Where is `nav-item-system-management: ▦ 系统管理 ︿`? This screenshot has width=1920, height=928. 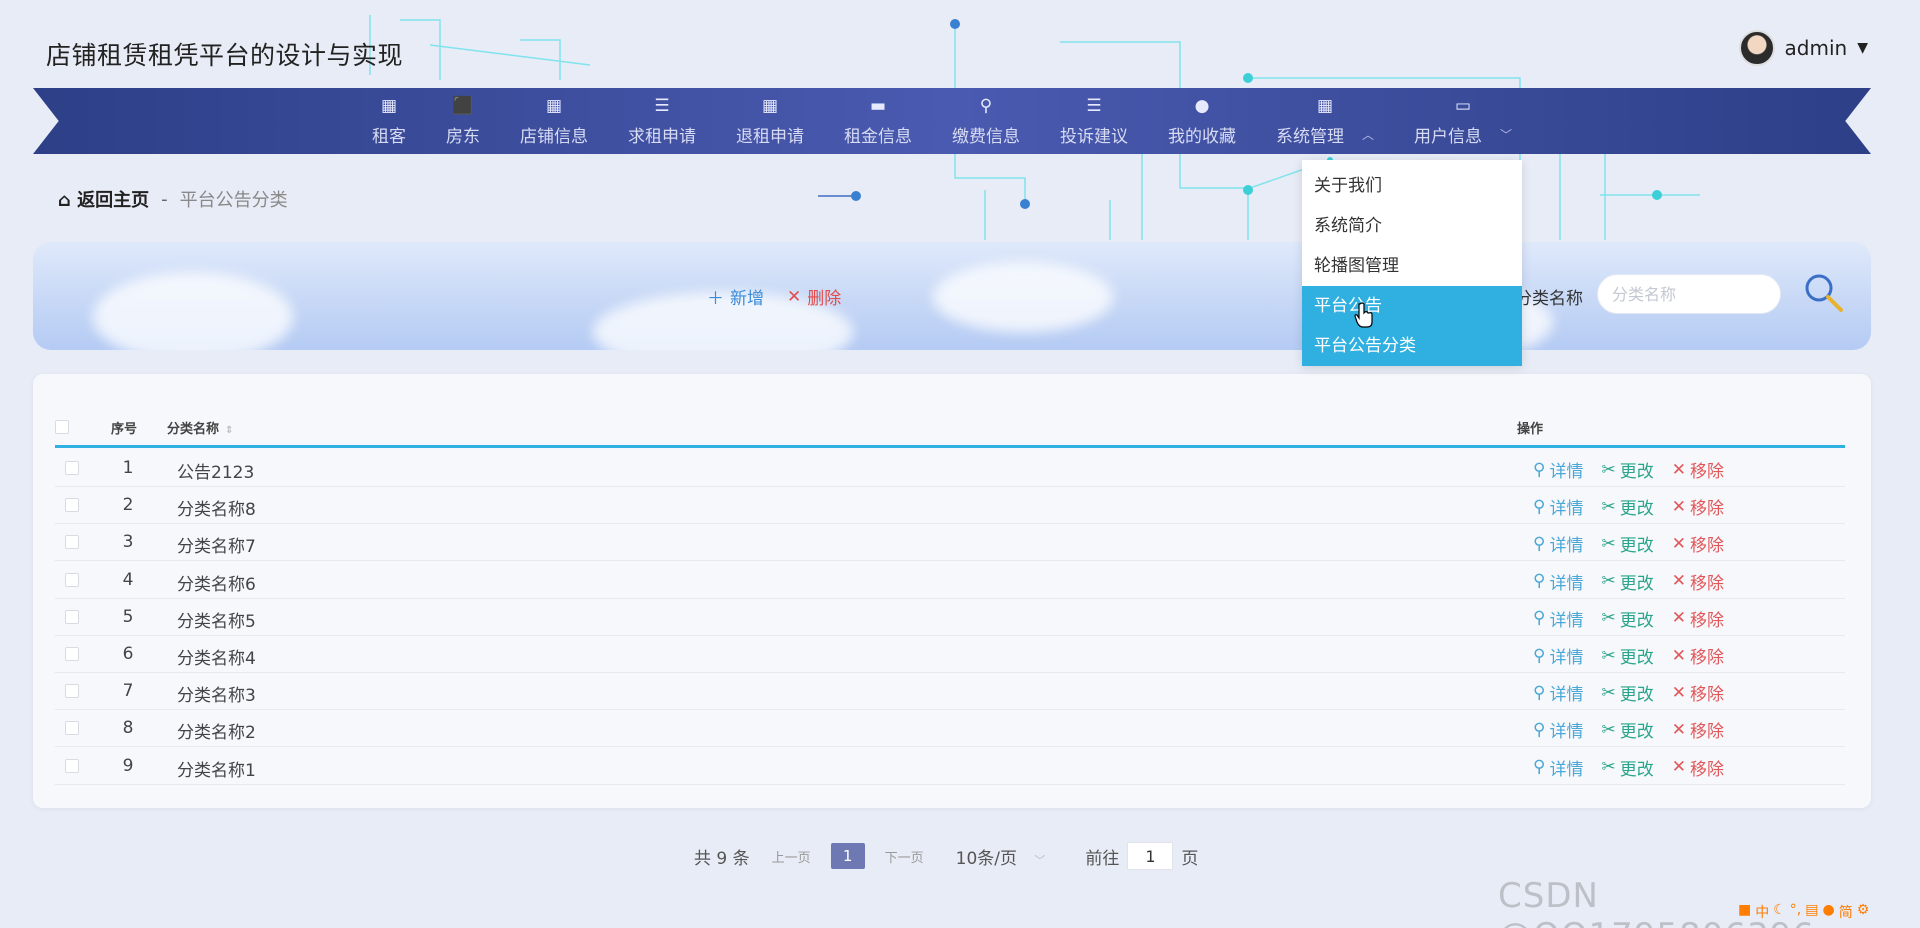 nav-item-system-management: ▦ 系统管理 ︿ is located at coordinates (1325, 121).